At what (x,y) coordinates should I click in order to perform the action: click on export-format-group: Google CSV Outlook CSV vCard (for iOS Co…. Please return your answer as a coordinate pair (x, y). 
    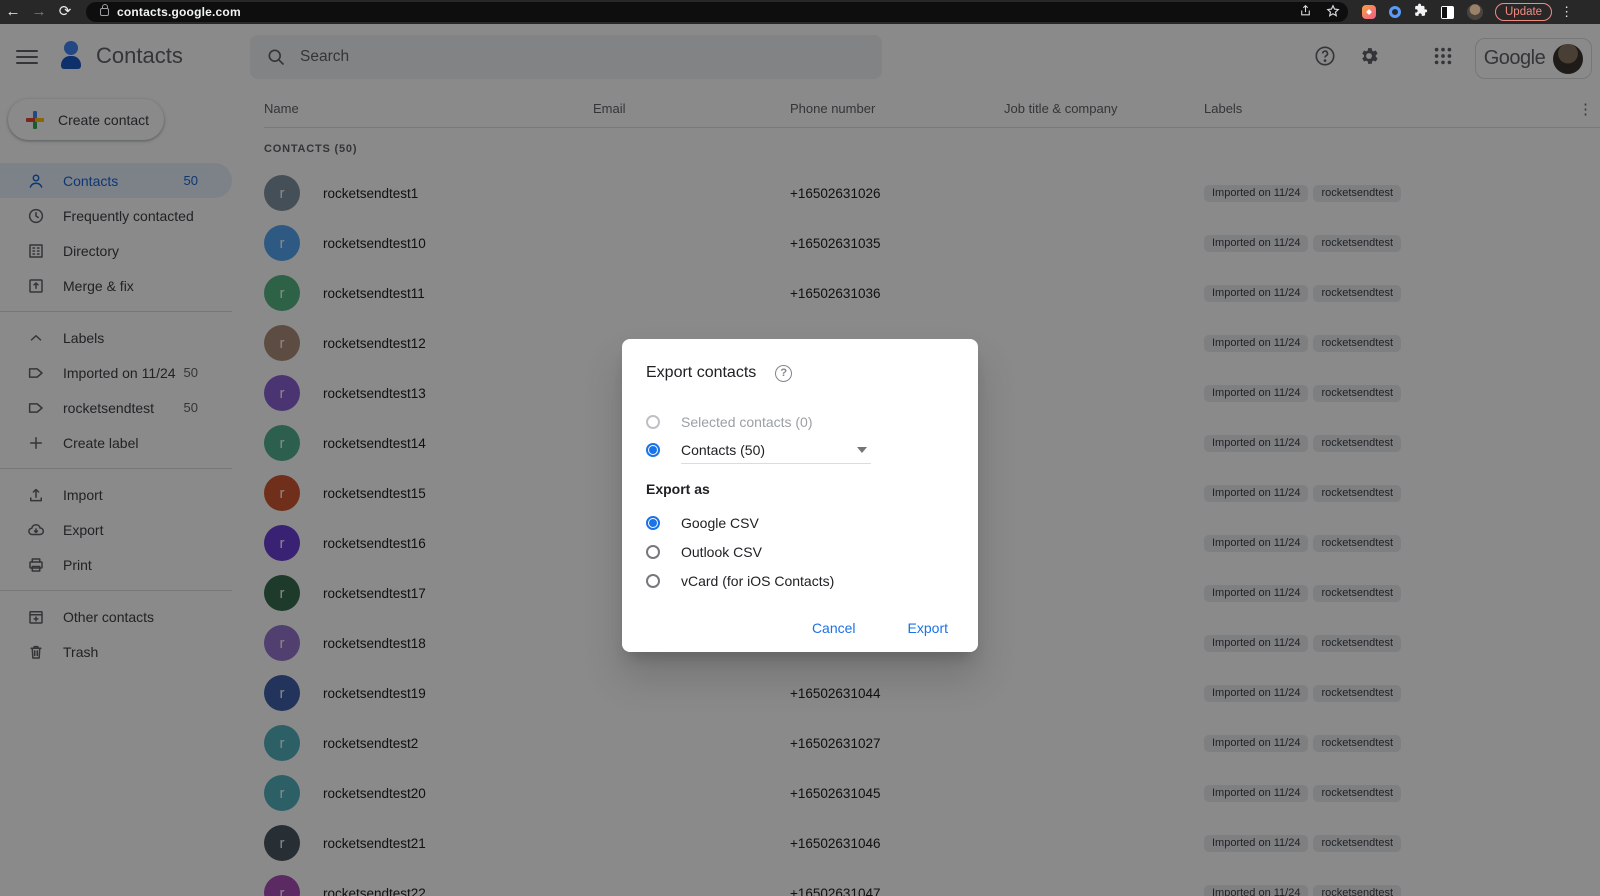
    Looking at the image, I should click on (800, 551).